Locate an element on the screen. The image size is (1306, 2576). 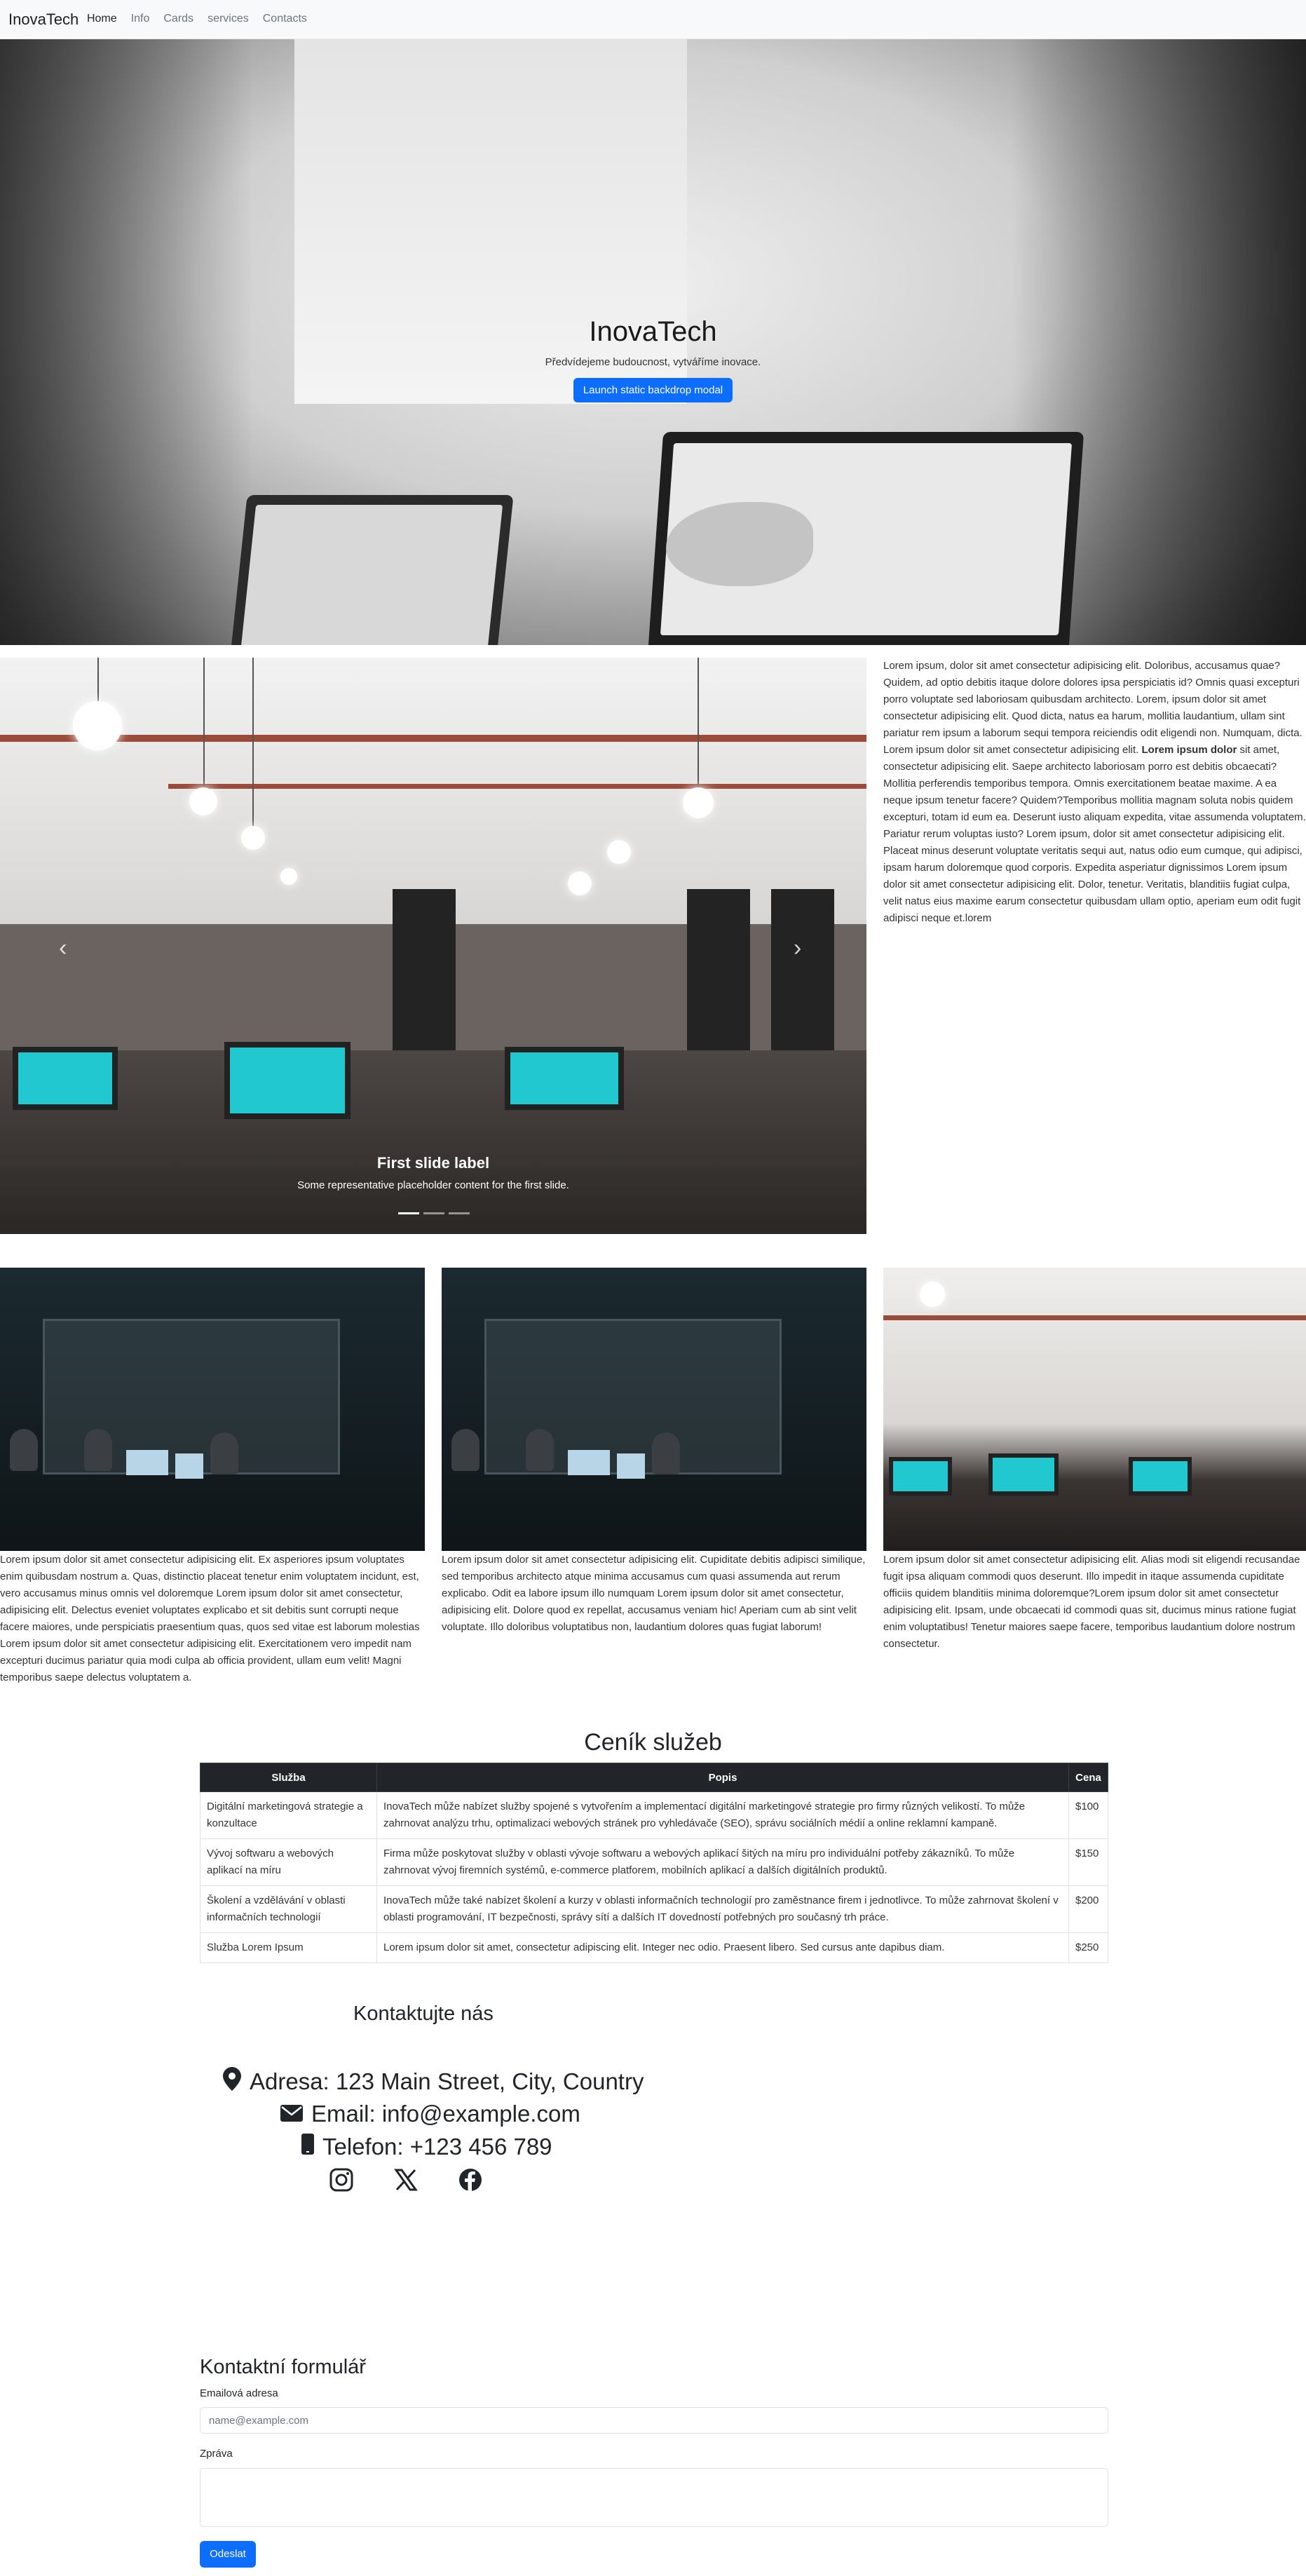
service-name: Služba Lorem Ipsum is located at coordinates (289, 1948).